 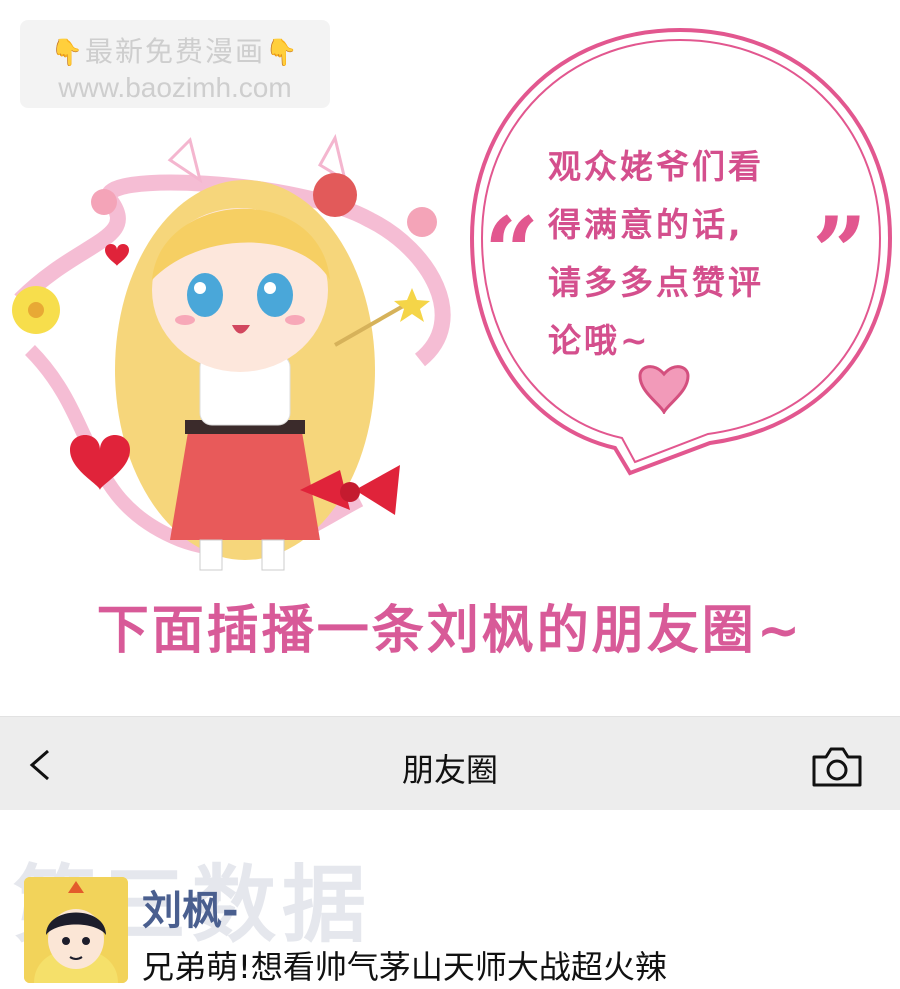 What do you see at coordinates (688, 254) in the screenshot?
I see `bubble-message: 观众姥爷们看 得满意的话, 请多多点赞评 论哦~` at bounding box center [688, 254].